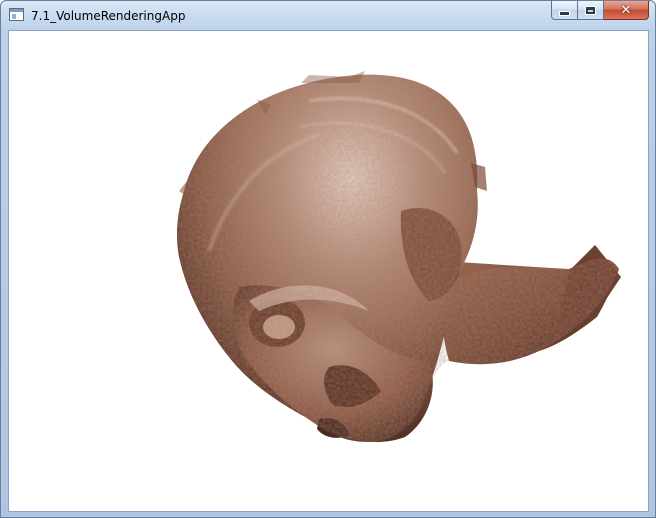 This screenshot has height=518, width=656. Describe the element at coordinates (333, 77) in the screenshot. I see `fringe-top` at that location.